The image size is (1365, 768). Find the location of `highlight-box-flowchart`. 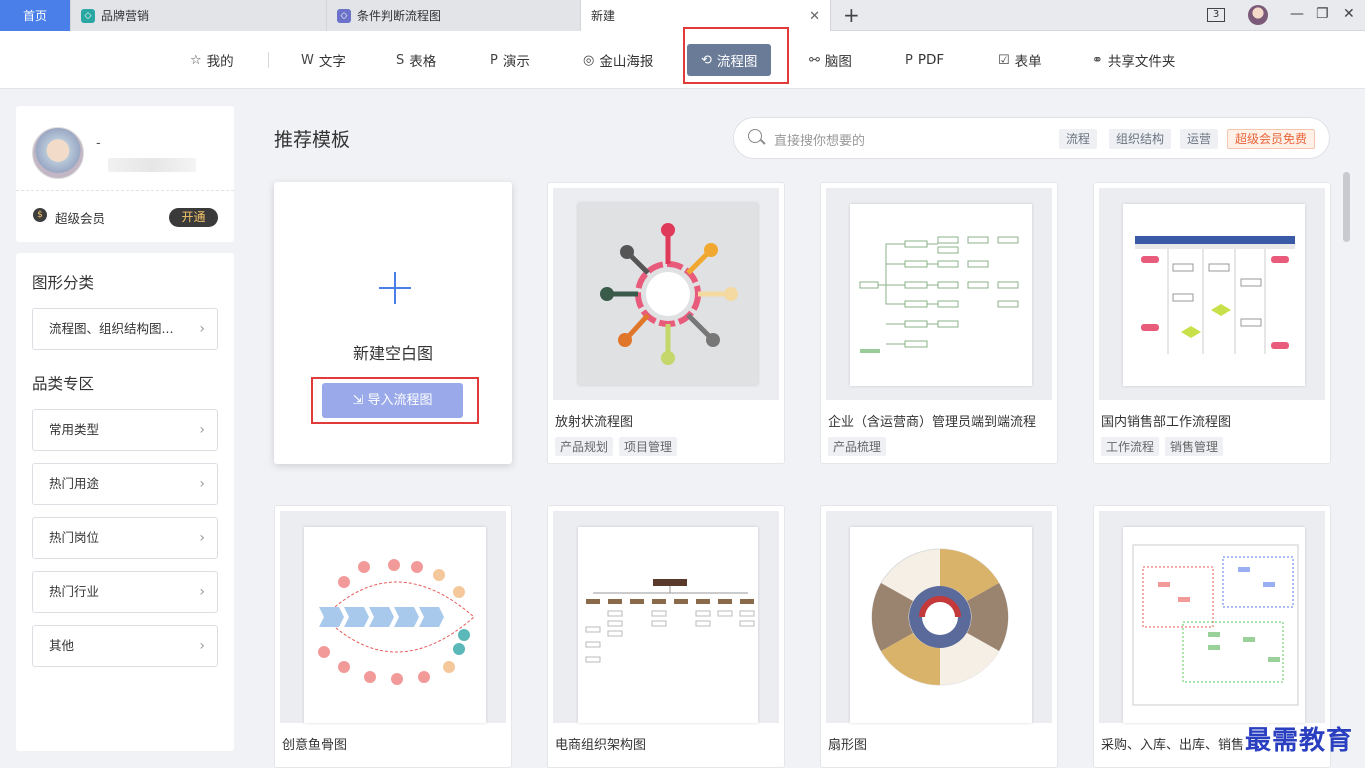

highlight-box-flowchart is located at coordinates (736, 55).